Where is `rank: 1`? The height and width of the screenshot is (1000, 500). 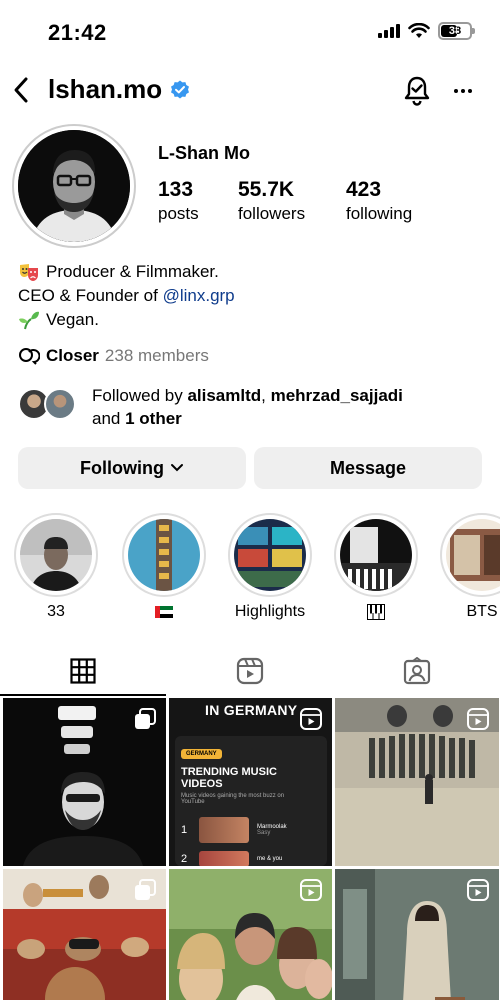 rank: 1 is located at coordinates (184, 830).